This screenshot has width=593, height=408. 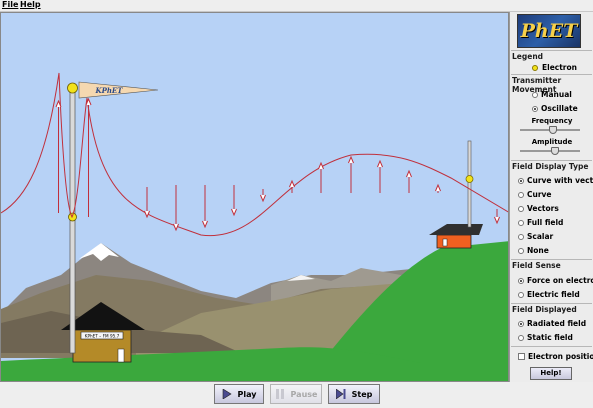 What do you see at coordinates (552, 94) in the screenshot?
I see `radio-manual: Manual` at bounding box center [552, 94].